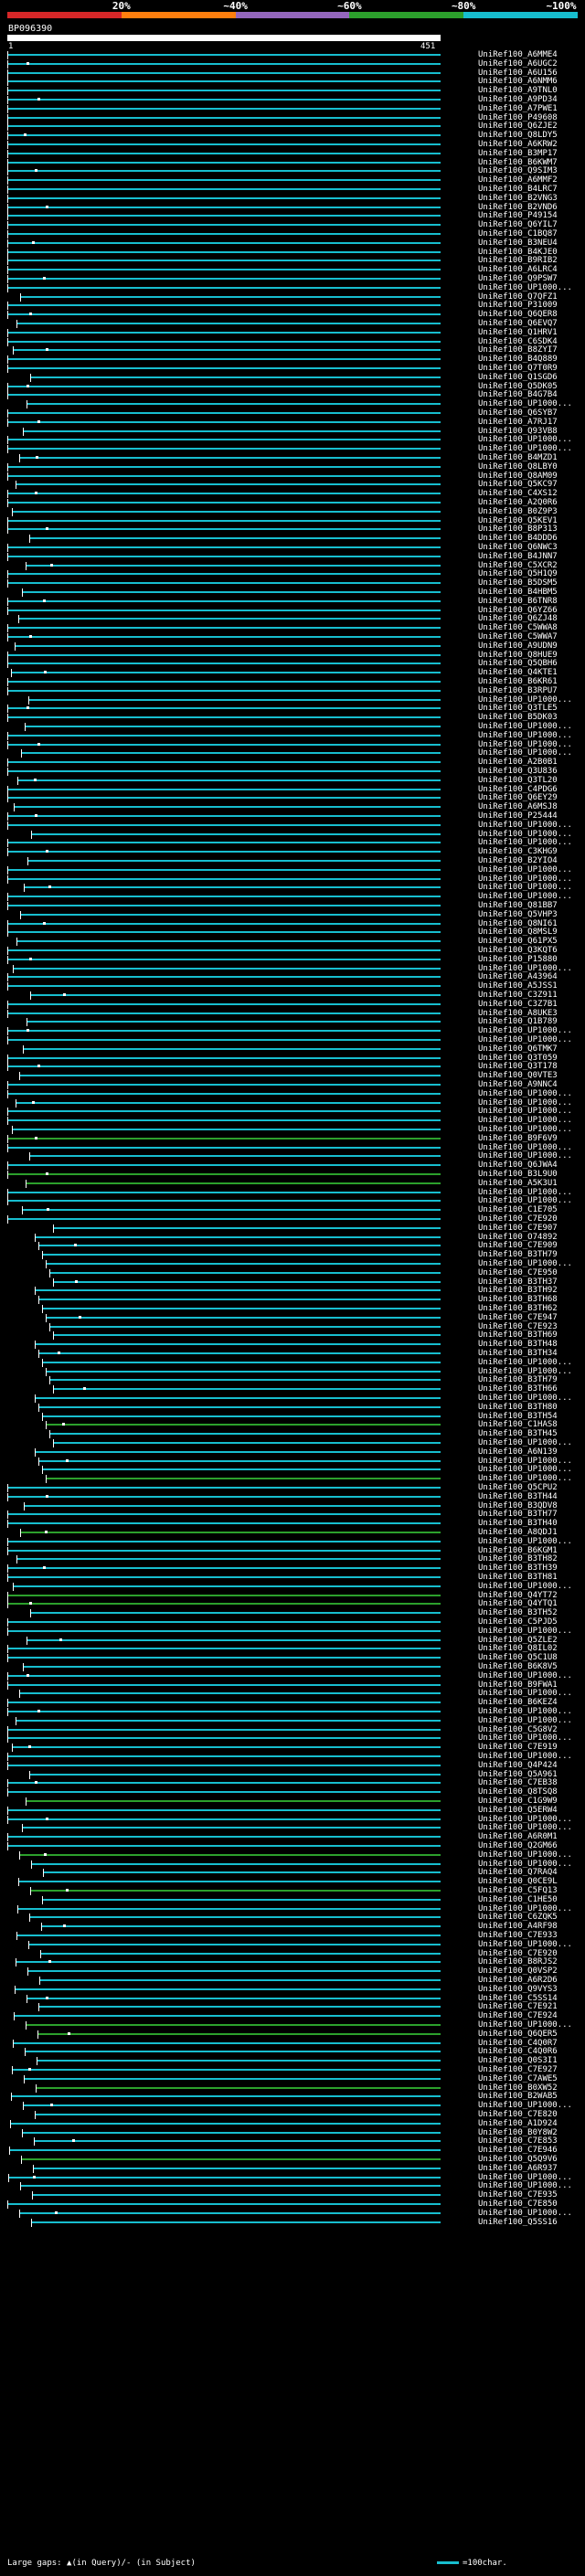  What do you see at coordinates (530, 1496) in the screenshot?
I see `hit-id-link: UniRef100_B3TH44` at bounding box center [530, 1496].